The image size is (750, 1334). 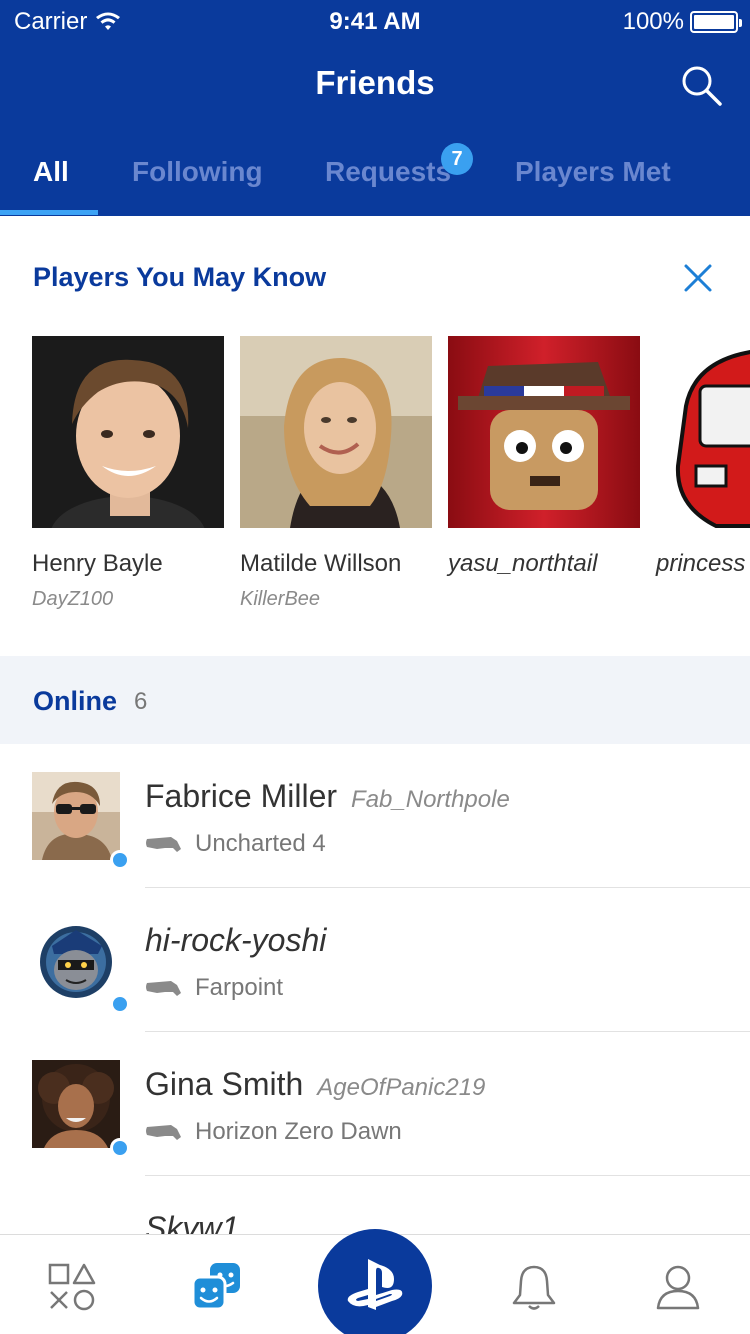 I want to click on game-title: Horizon Zero Dawn, so click(x=298, y=1131).